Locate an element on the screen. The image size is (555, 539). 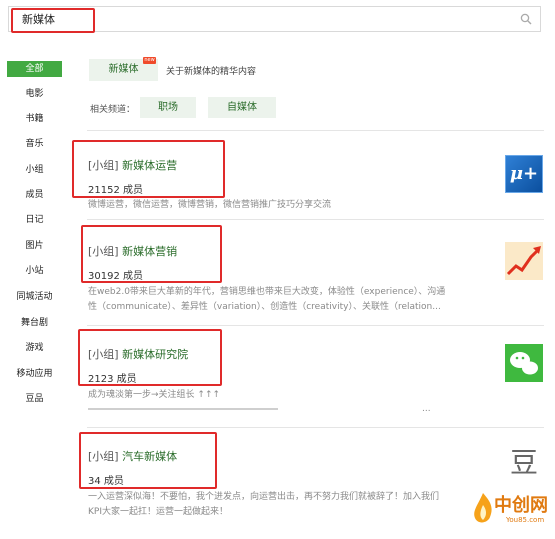
group-thumbnail: μ+ is located at coordinates (524, 174).